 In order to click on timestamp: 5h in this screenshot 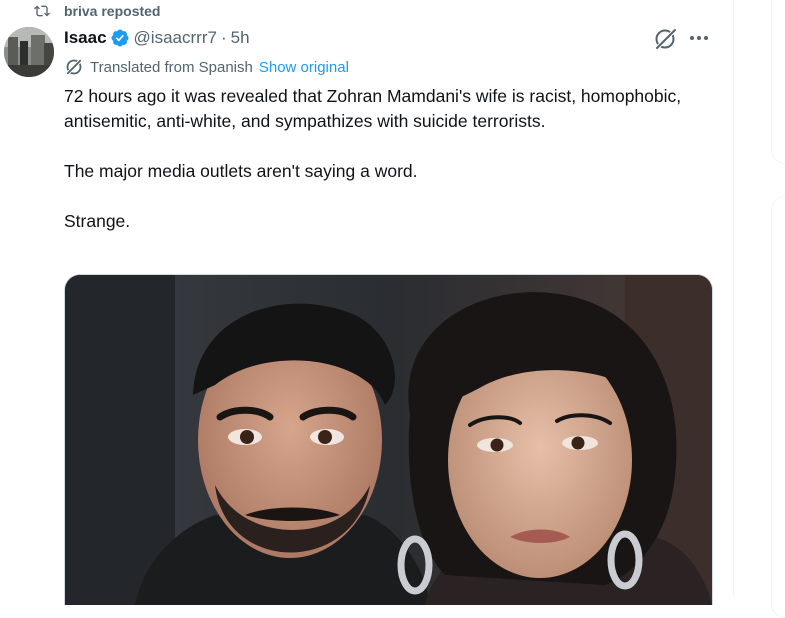, I will do `click(240, 38)`.